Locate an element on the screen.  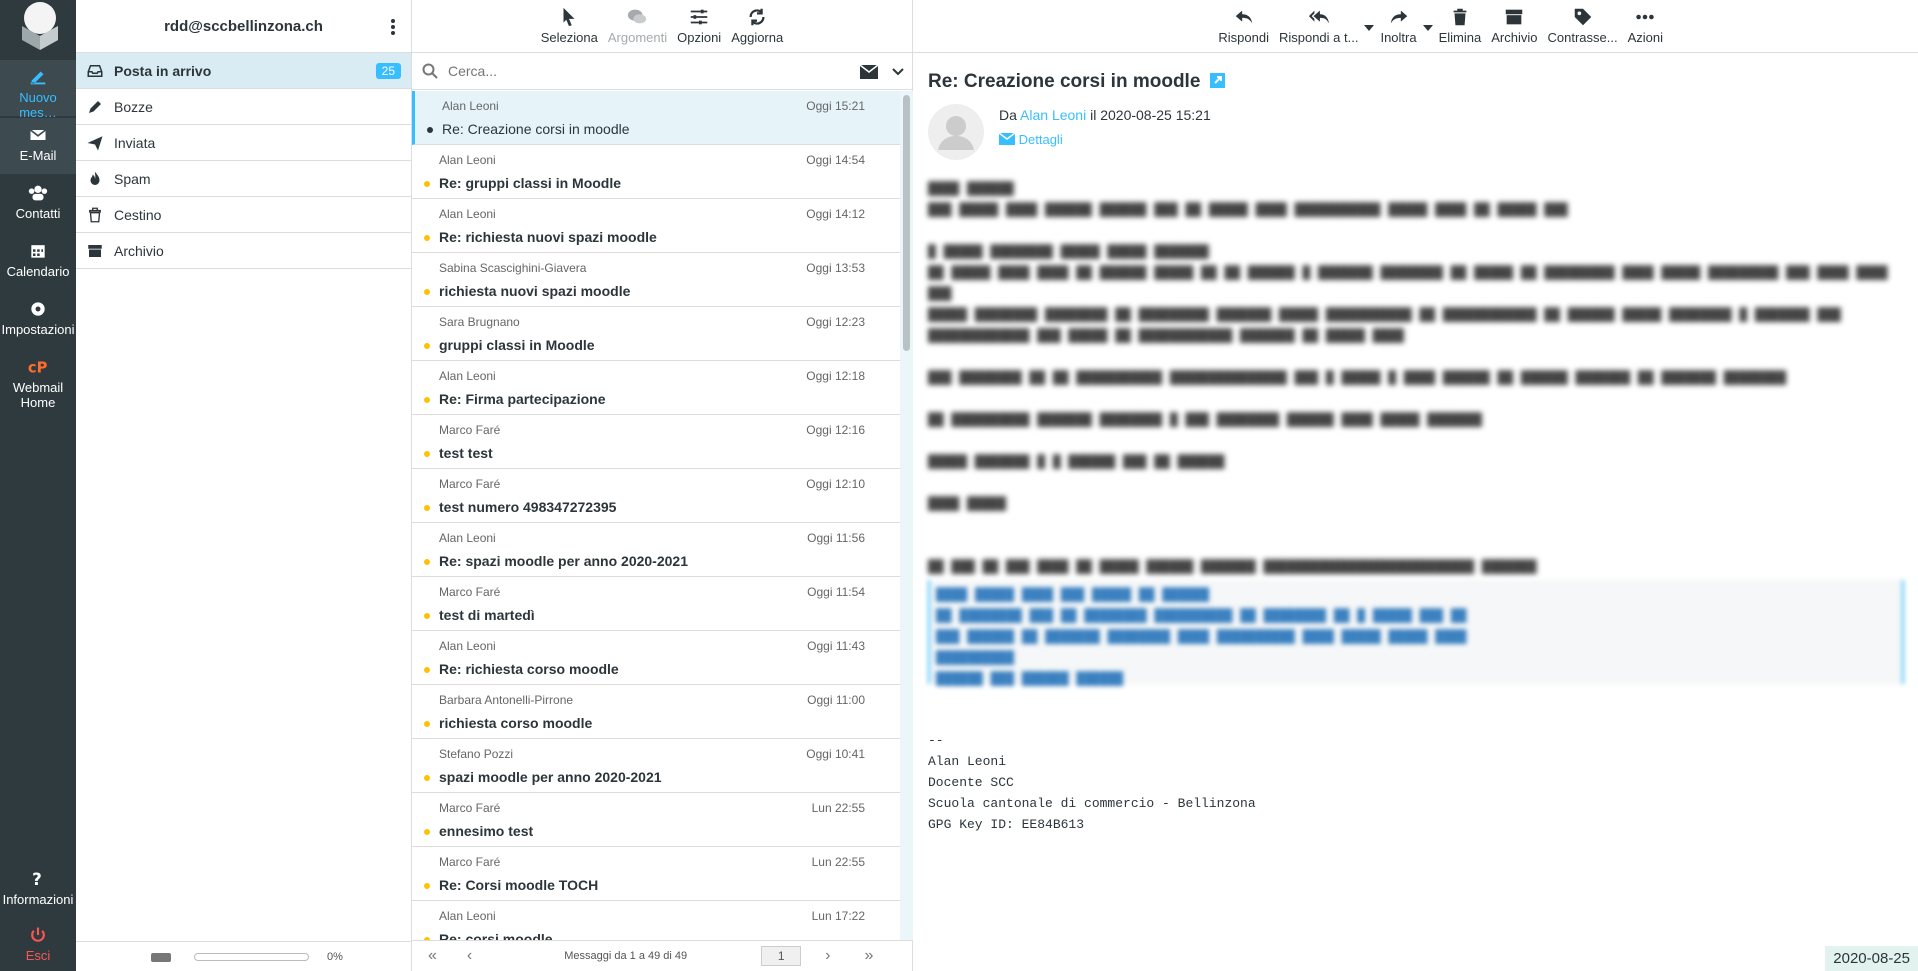
folder-archive: Archivio is located at coordinates (243, 251).